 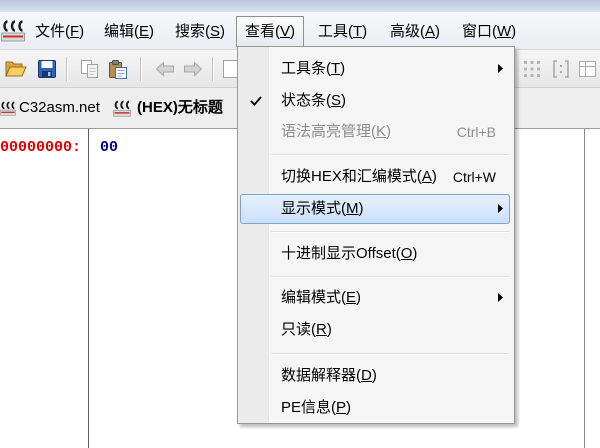 What do you see at coordinates (375, 298) in the screenshot?
I see `menu-item-edit-mode: 编辑模式(E)` at bounding box center [375, 298].